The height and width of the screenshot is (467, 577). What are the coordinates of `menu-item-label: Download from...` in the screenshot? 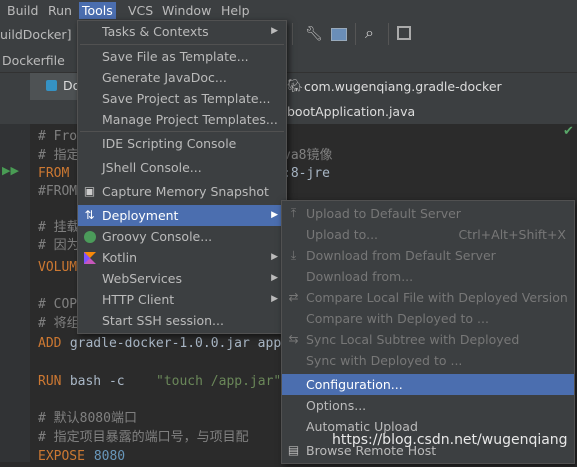 It's located at (360, 276).